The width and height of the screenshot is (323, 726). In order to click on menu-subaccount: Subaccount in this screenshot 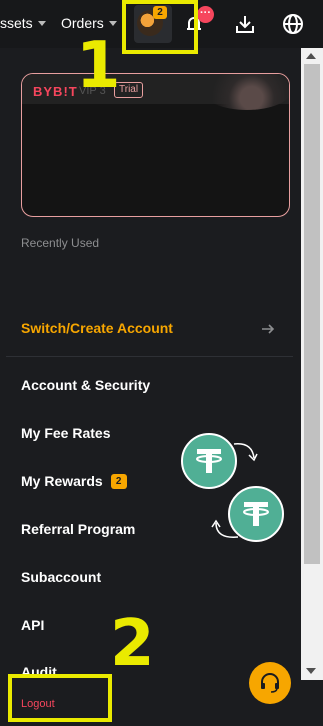, I will do `click(61, 577)`.